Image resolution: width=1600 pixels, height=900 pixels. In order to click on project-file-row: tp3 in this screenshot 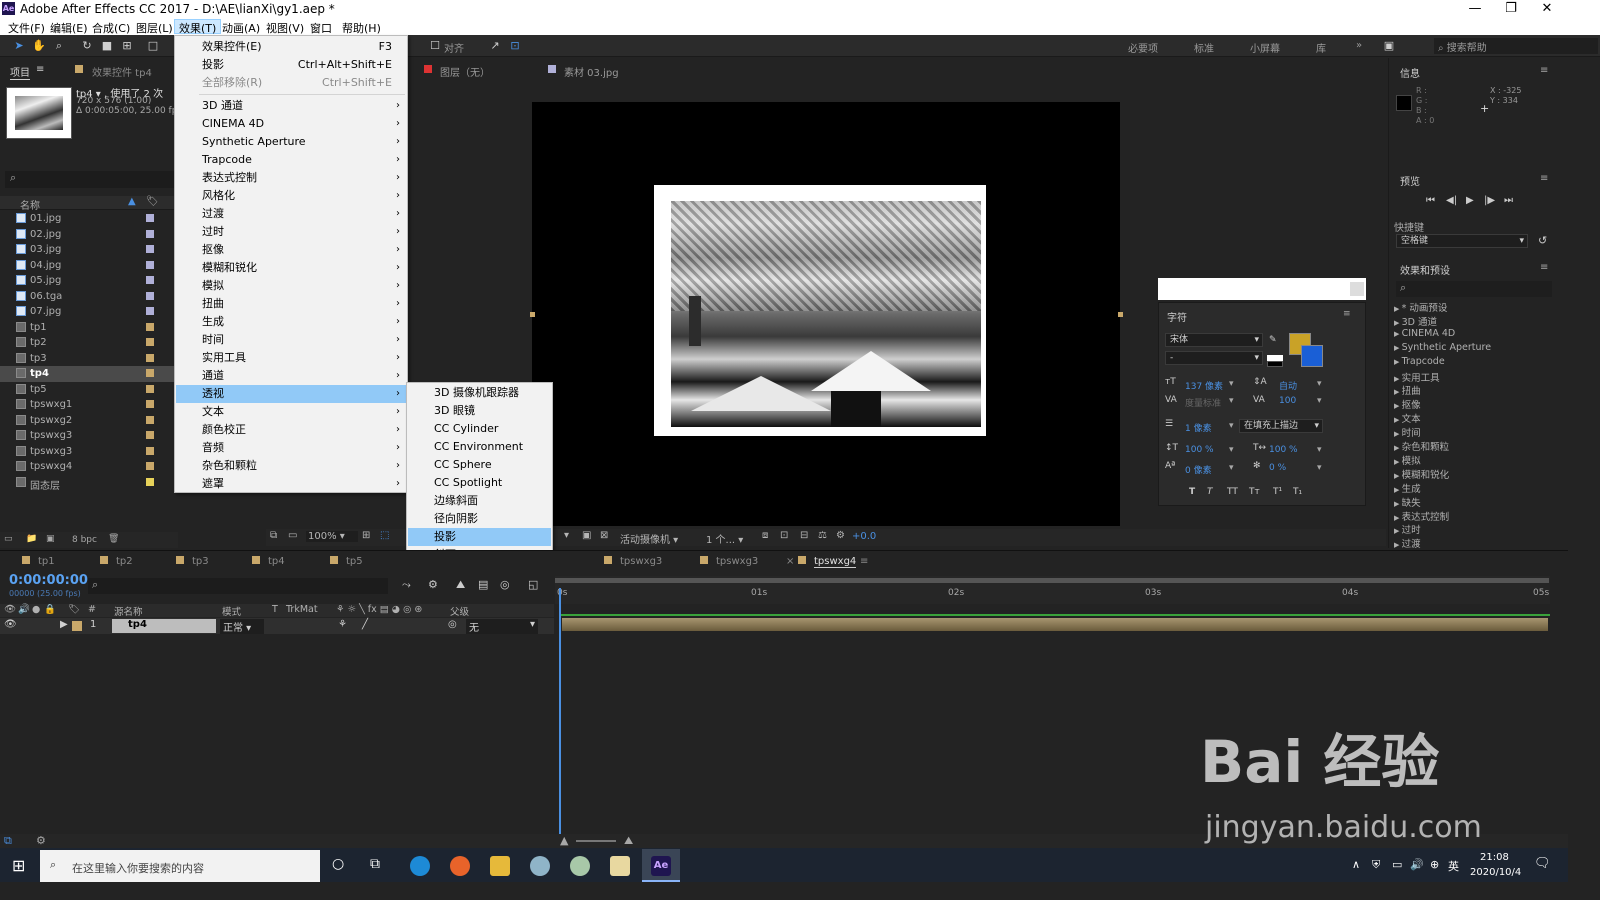, I will do `click(89, 359)`.